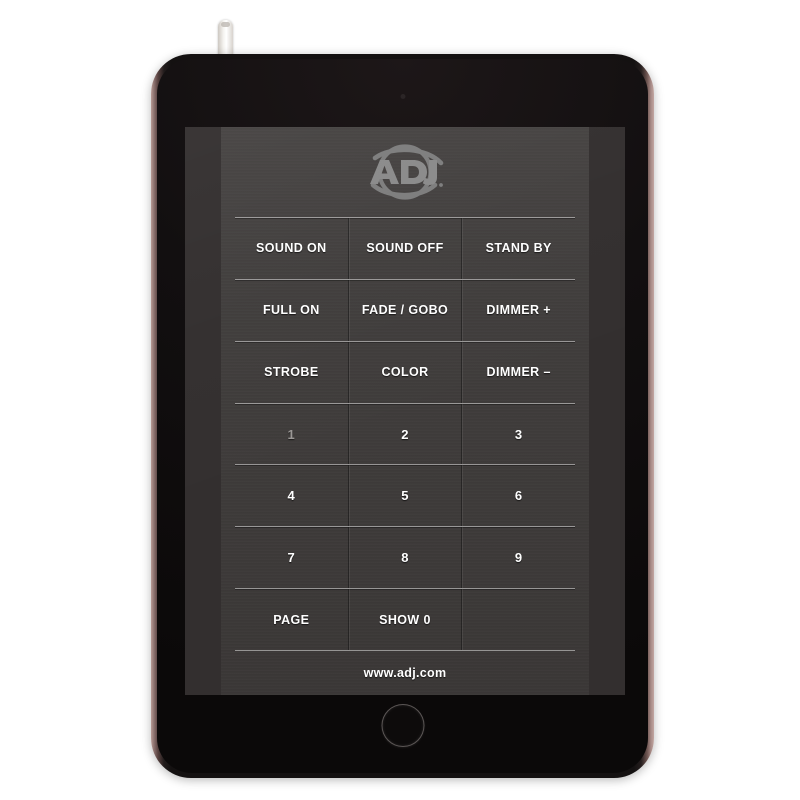  I want to click on key-4: 4, so click(291, 495).